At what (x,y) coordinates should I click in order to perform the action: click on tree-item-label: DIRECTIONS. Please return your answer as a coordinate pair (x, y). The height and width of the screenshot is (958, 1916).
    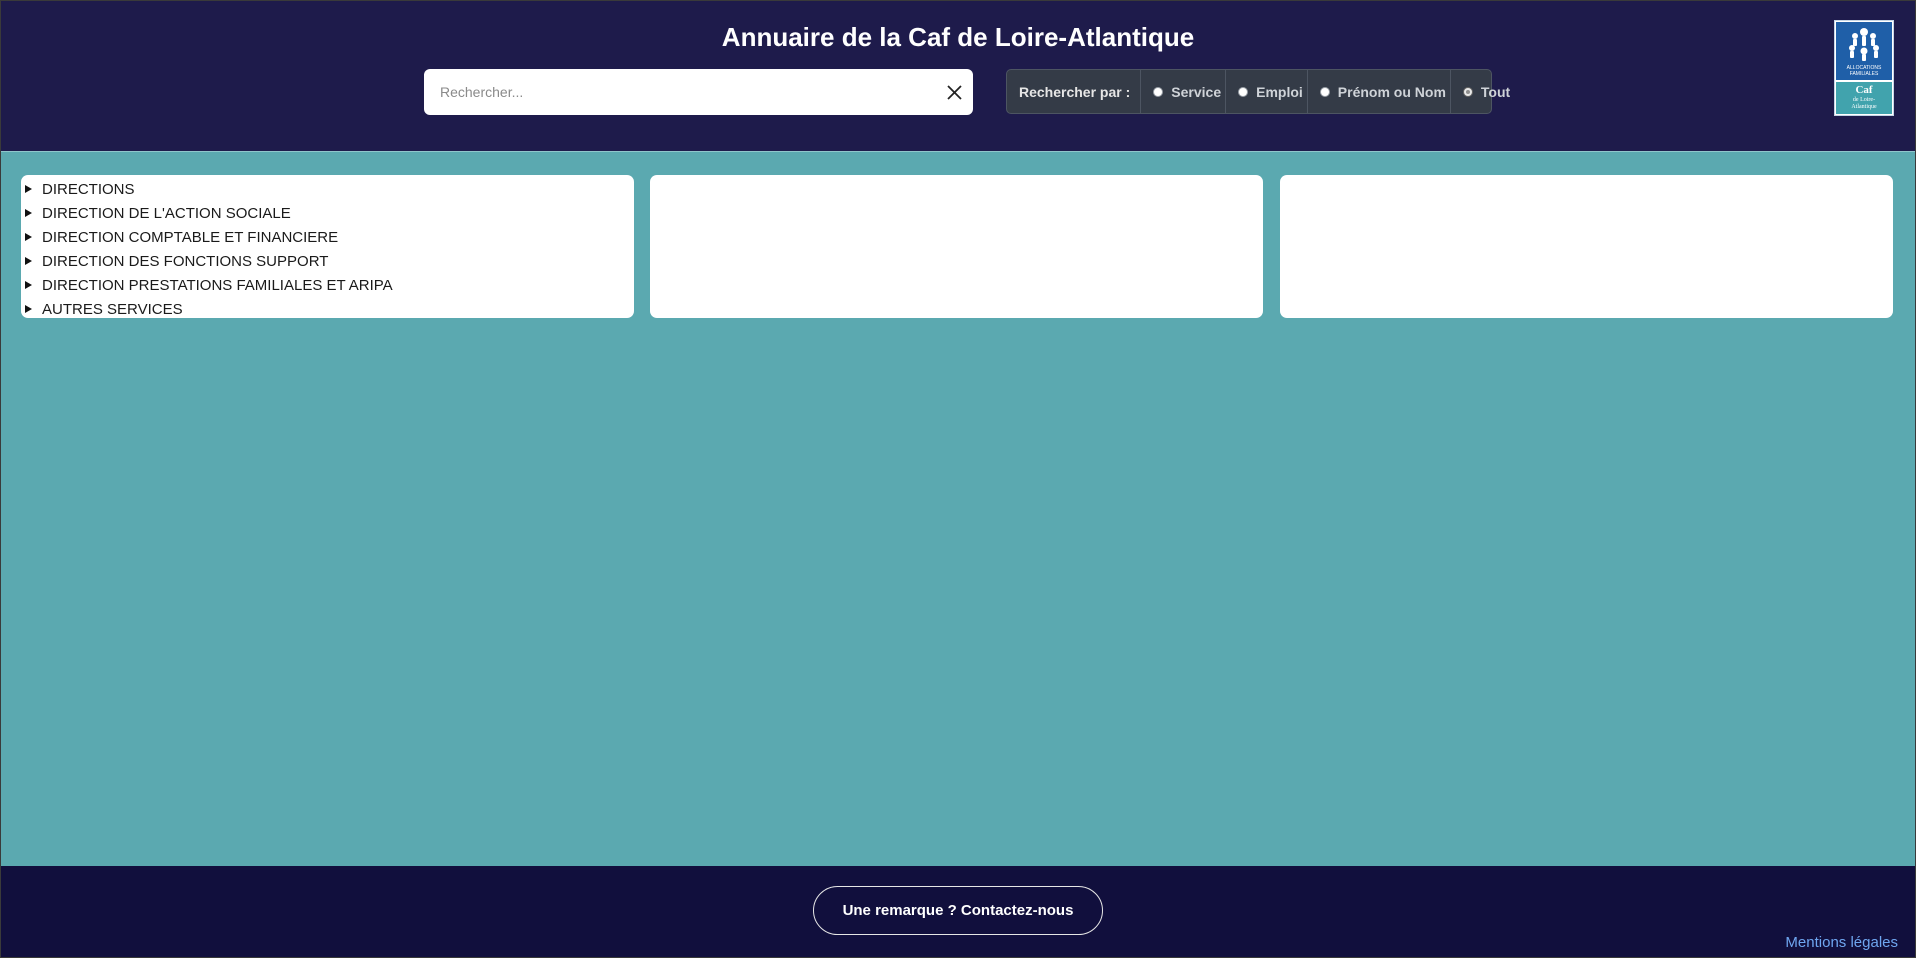
    Looking at the image, I should click on (88, 189).